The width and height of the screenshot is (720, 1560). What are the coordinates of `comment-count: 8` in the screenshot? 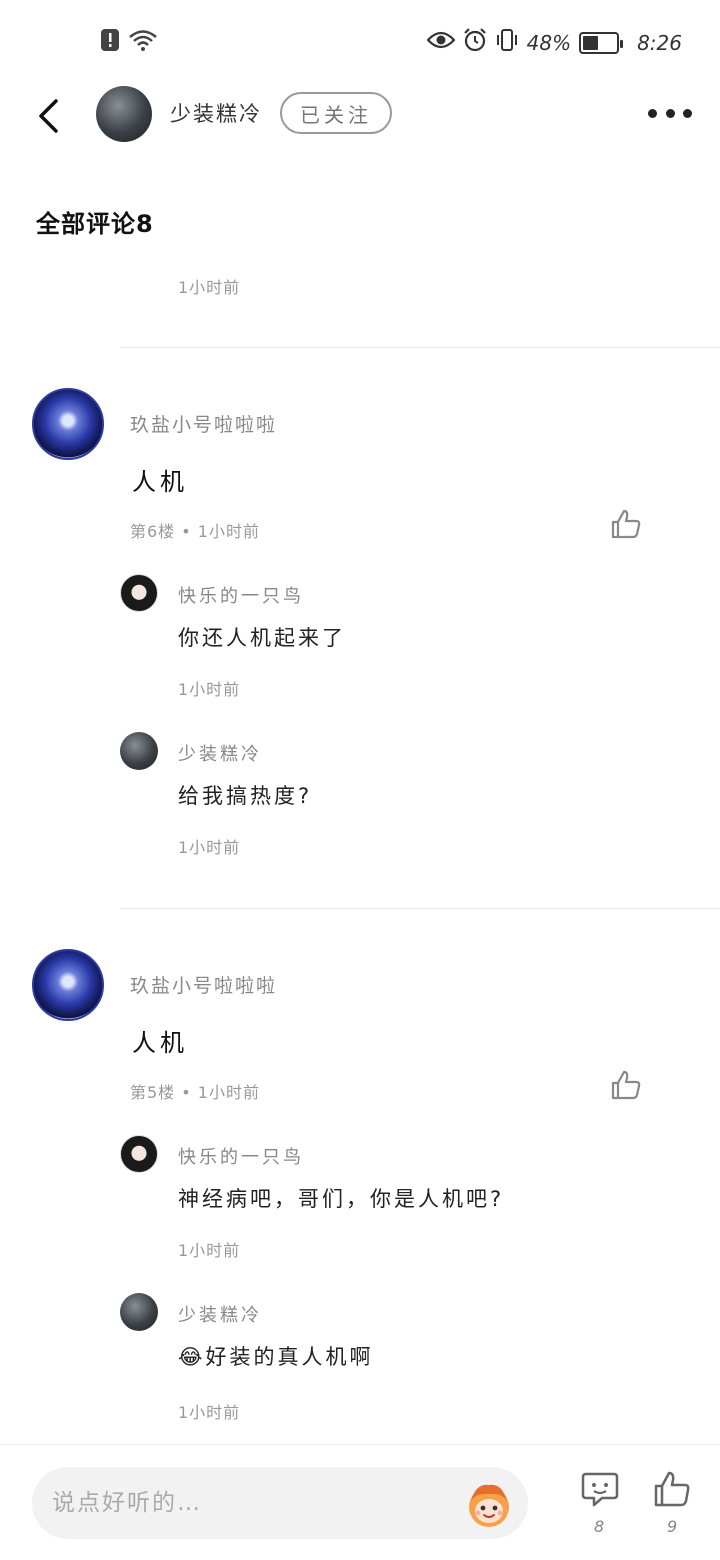 It's located at (599, 1526).